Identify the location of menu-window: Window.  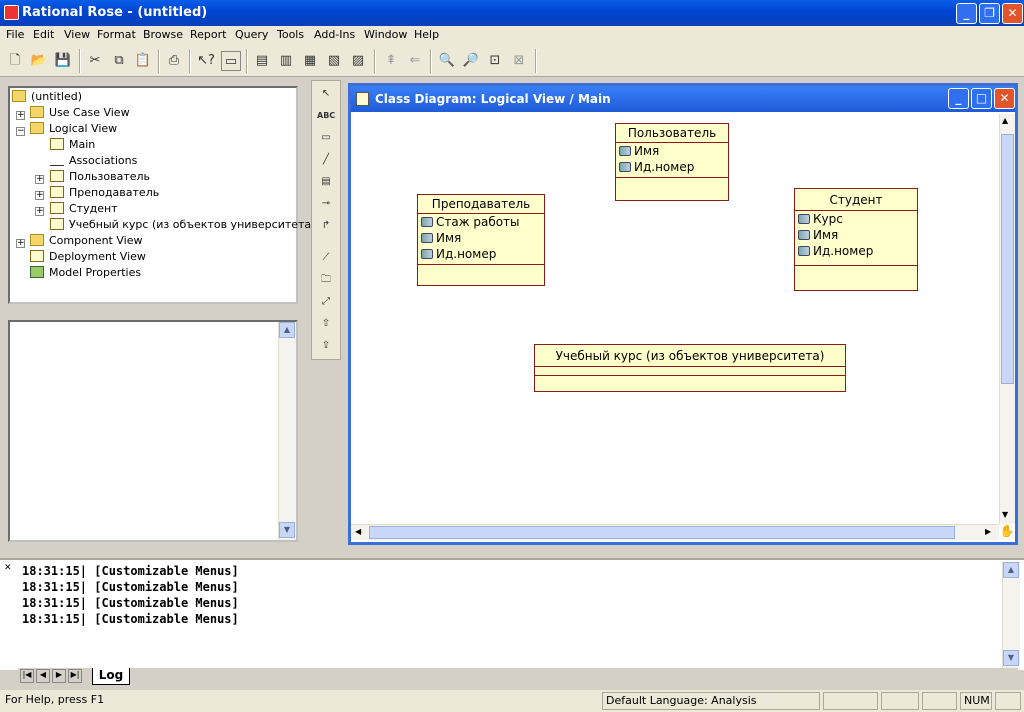
(385, 34).